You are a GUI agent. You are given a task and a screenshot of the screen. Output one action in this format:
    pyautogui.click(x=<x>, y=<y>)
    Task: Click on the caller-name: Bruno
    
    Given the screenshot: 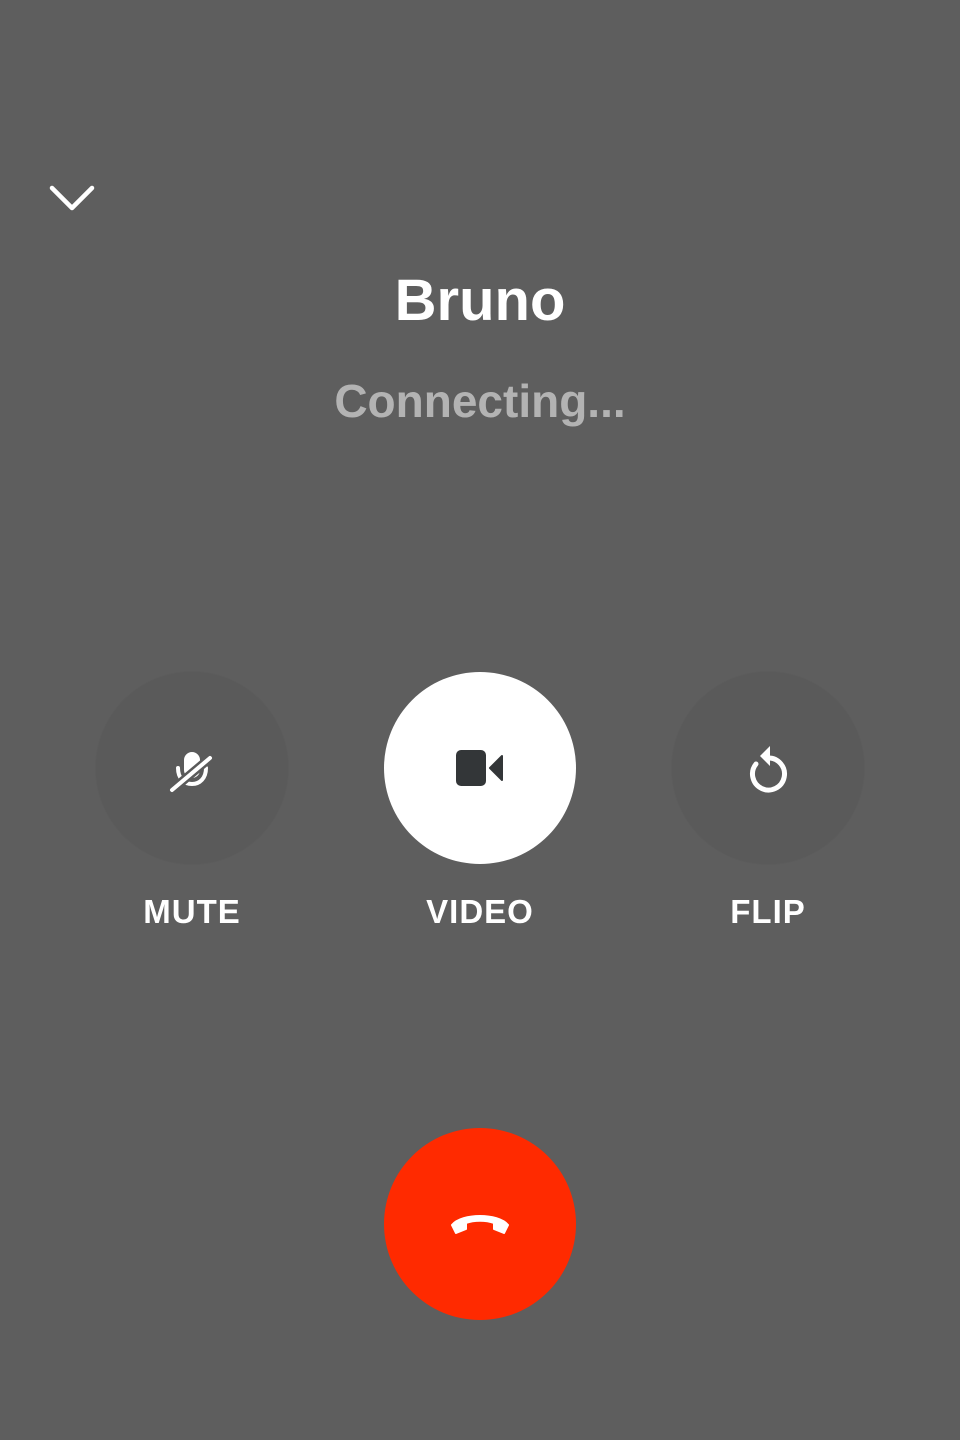 What is the action you would take?
    pyautogui.click(x=480, y=300)
    